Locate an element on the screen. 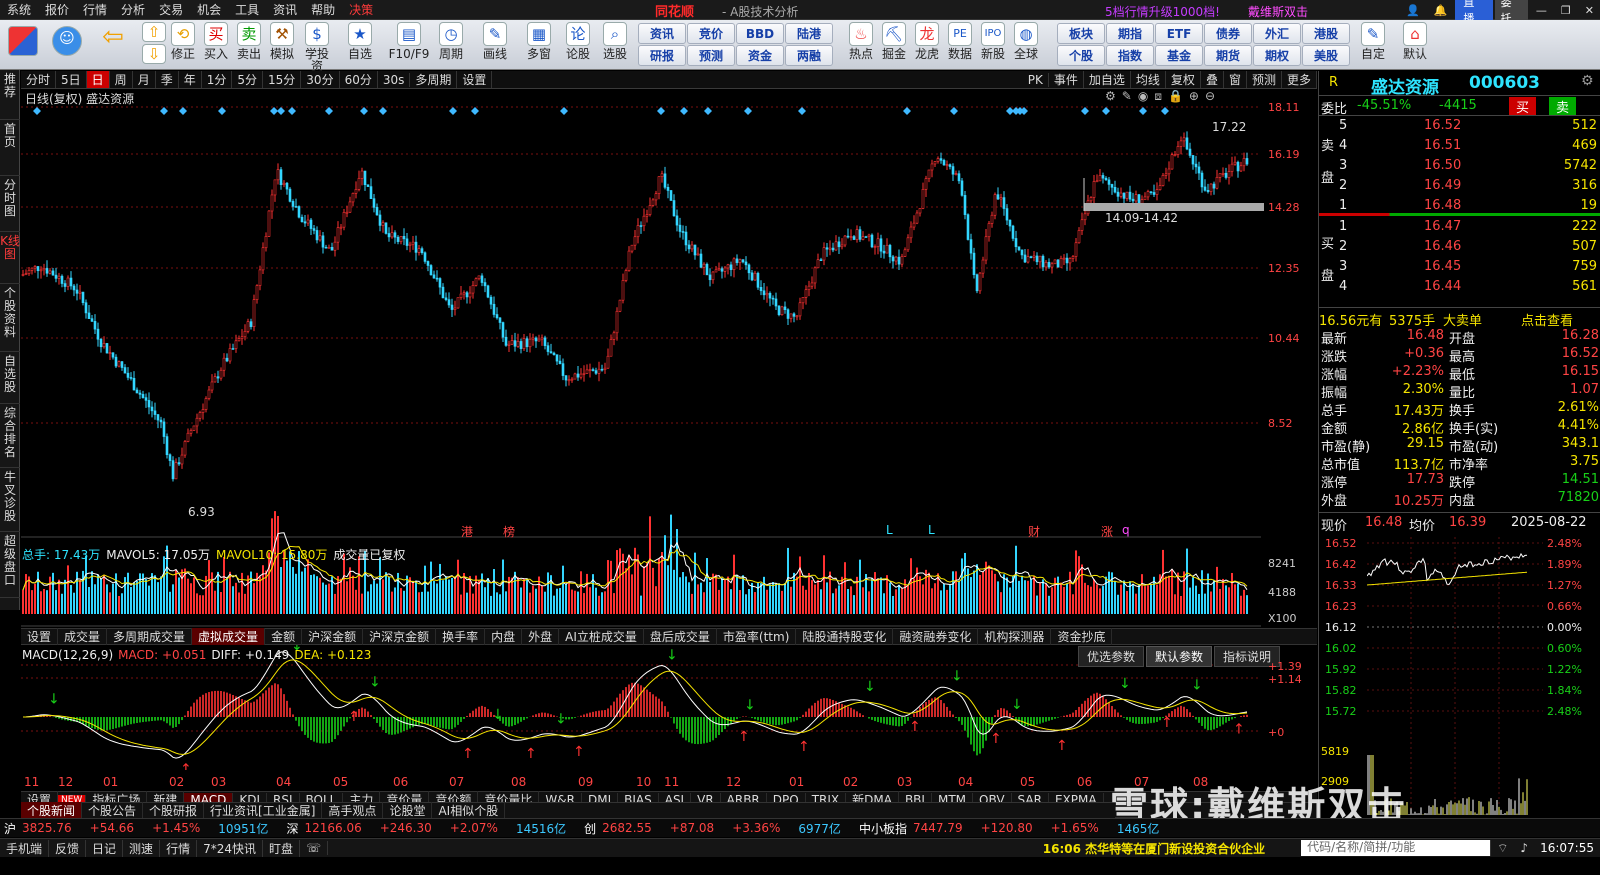 This screenshot has height=875, width=1600. chat-icon: ☏ is located at coordinates (314, 848).